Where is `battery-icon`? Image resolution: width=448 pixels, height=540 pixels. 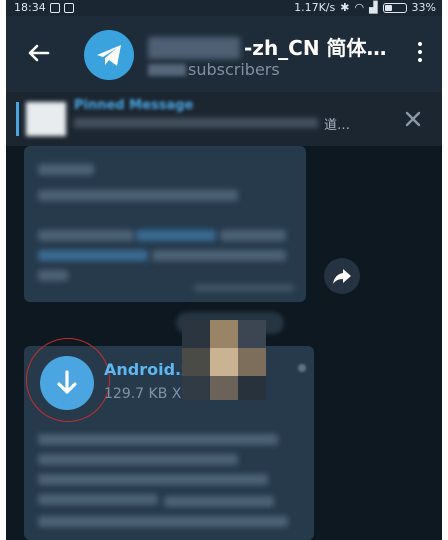
battery-icon is located at coordinates (394, 7).